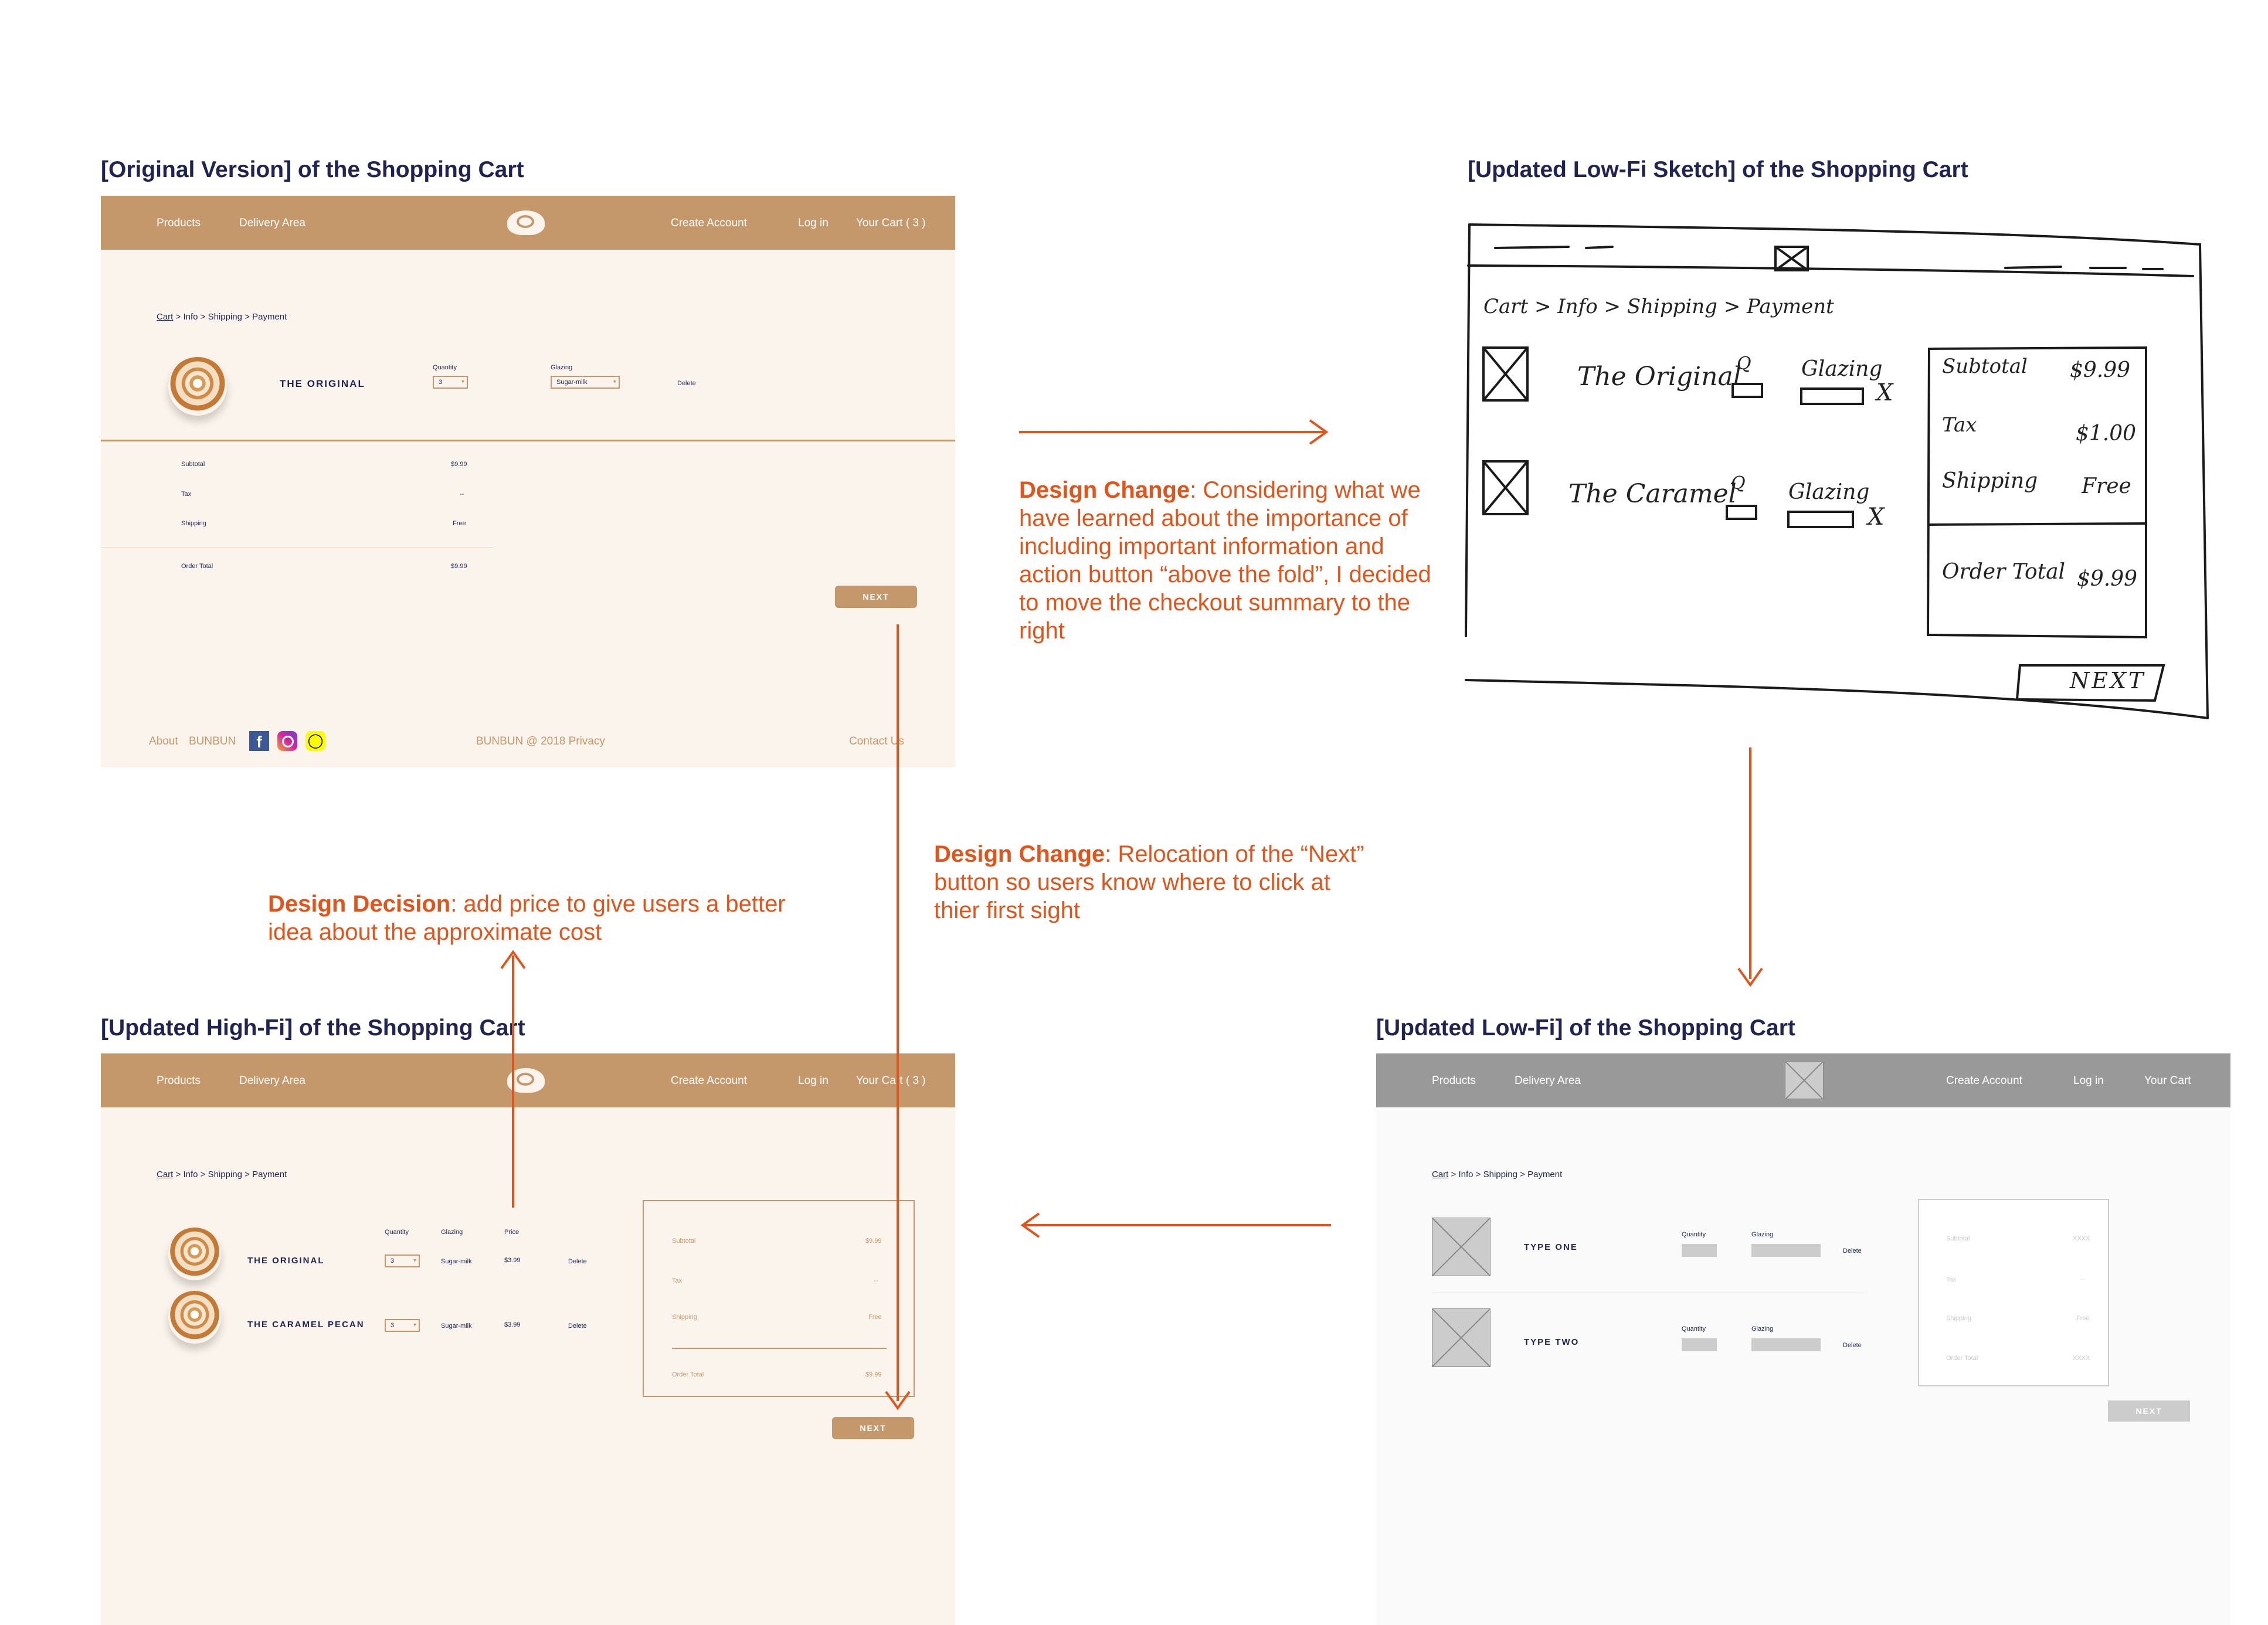 Image resolution: width=2268 pixels, height=1625 pixels. What do you see at coordinates (513, 1082) in the screenshot?
I see `arrow-price-decision` at bounding box center [513, 1082].